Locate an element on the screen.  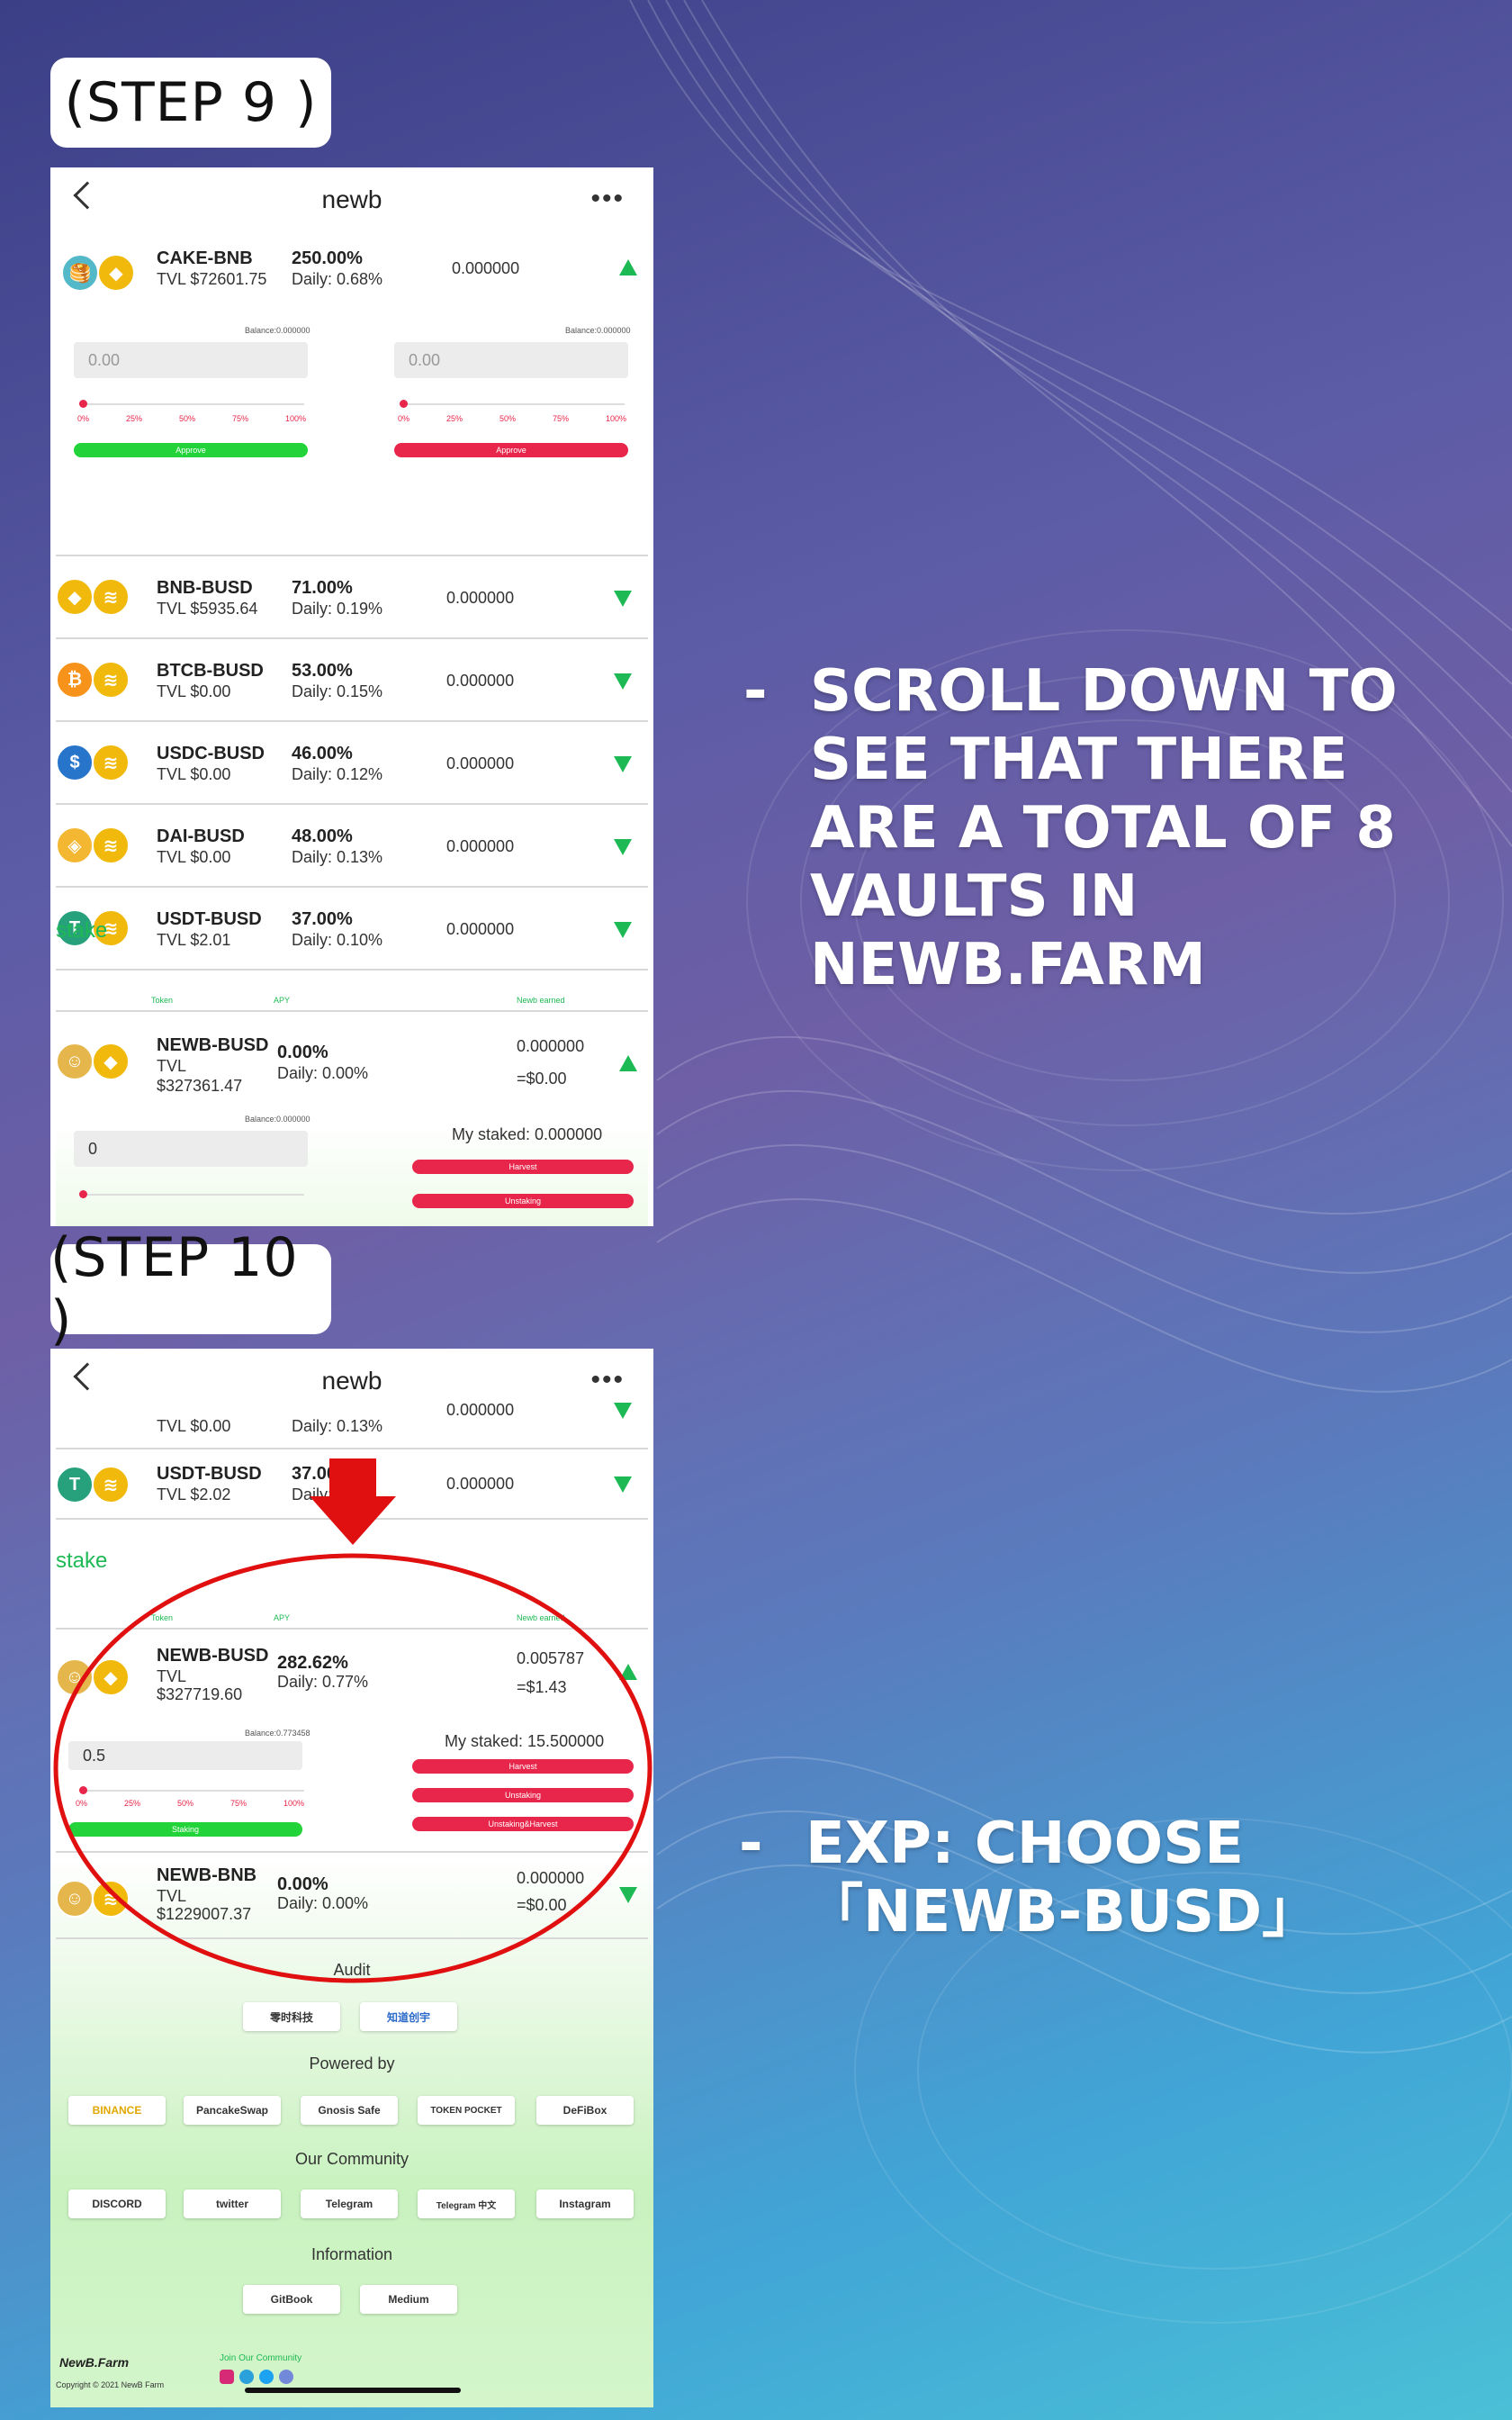
bnb-coin-icon: ◆ is located at coordinates (75, 597).